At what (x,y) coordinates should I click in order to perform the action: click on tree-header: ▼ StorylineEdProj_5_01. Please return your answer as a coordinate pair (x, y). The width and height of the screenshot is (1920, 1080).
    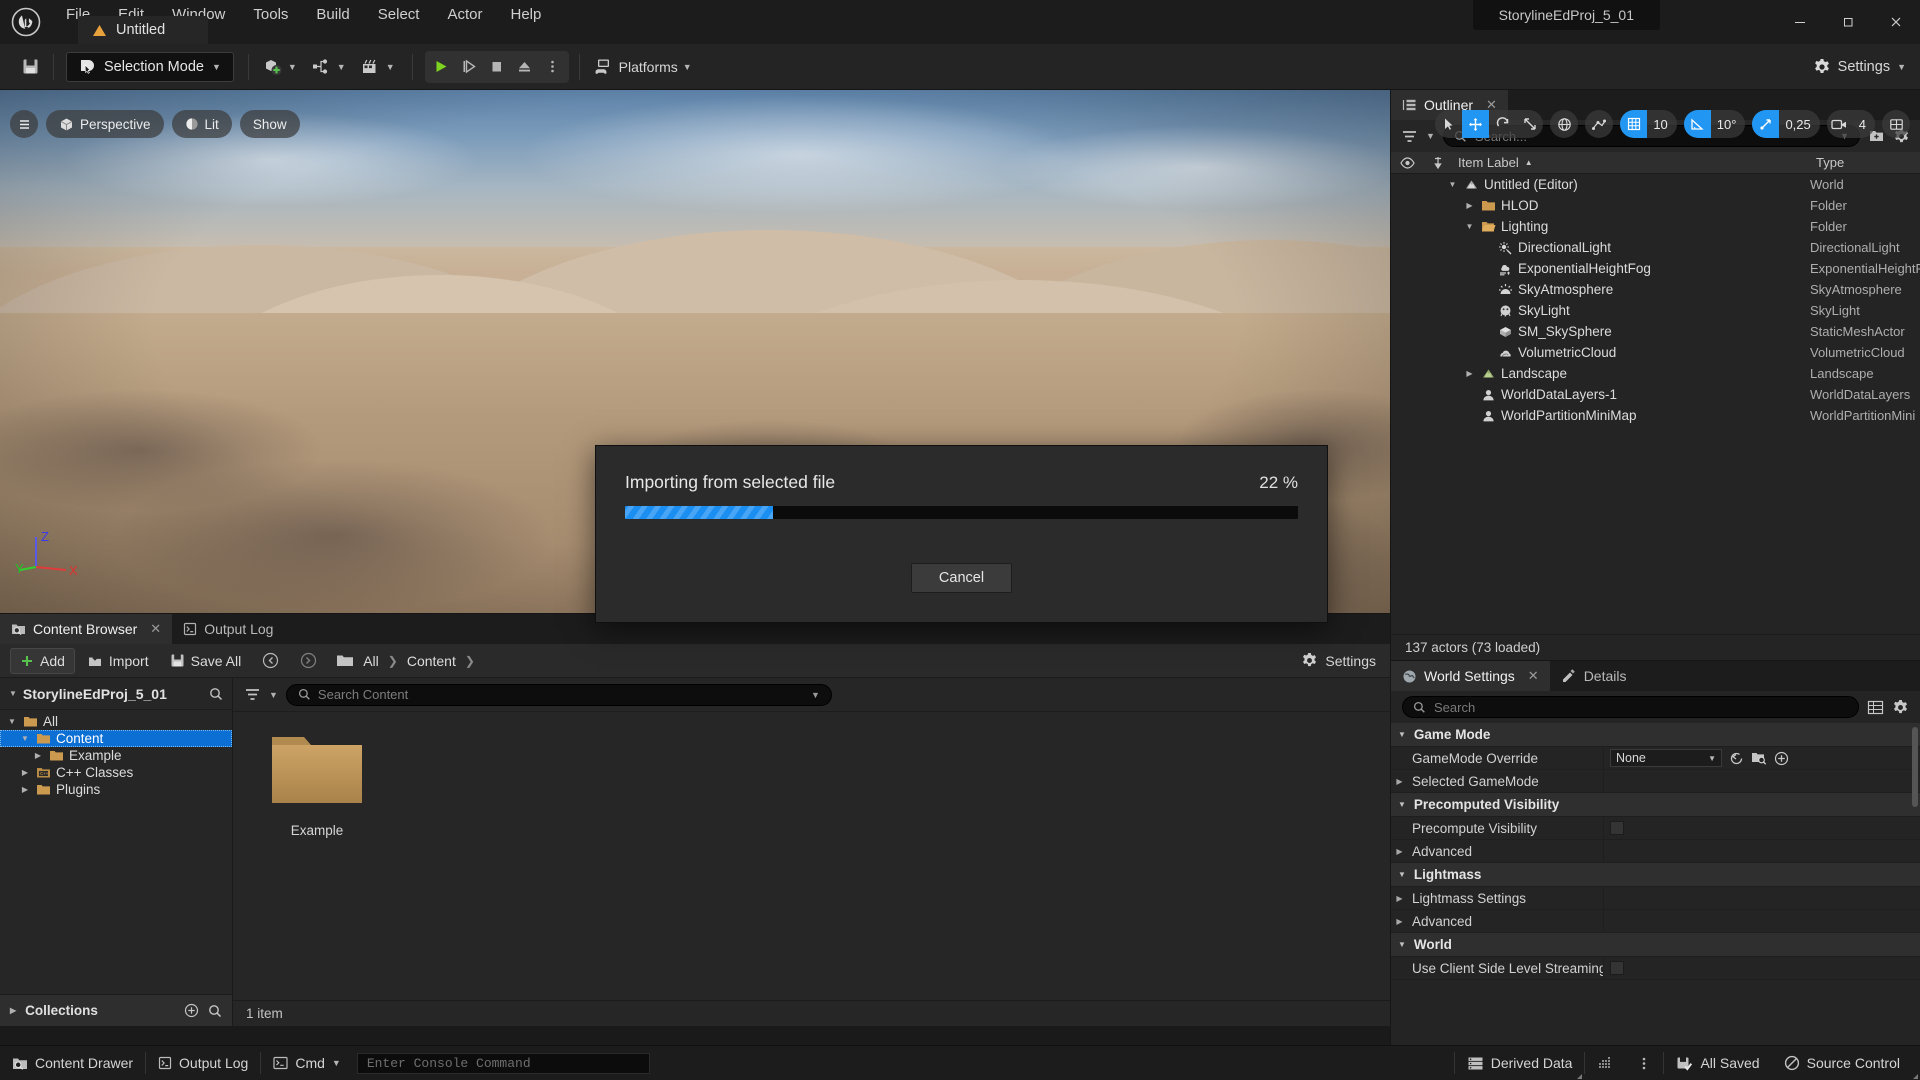
    Looking at the image, I should click on (116, 694).